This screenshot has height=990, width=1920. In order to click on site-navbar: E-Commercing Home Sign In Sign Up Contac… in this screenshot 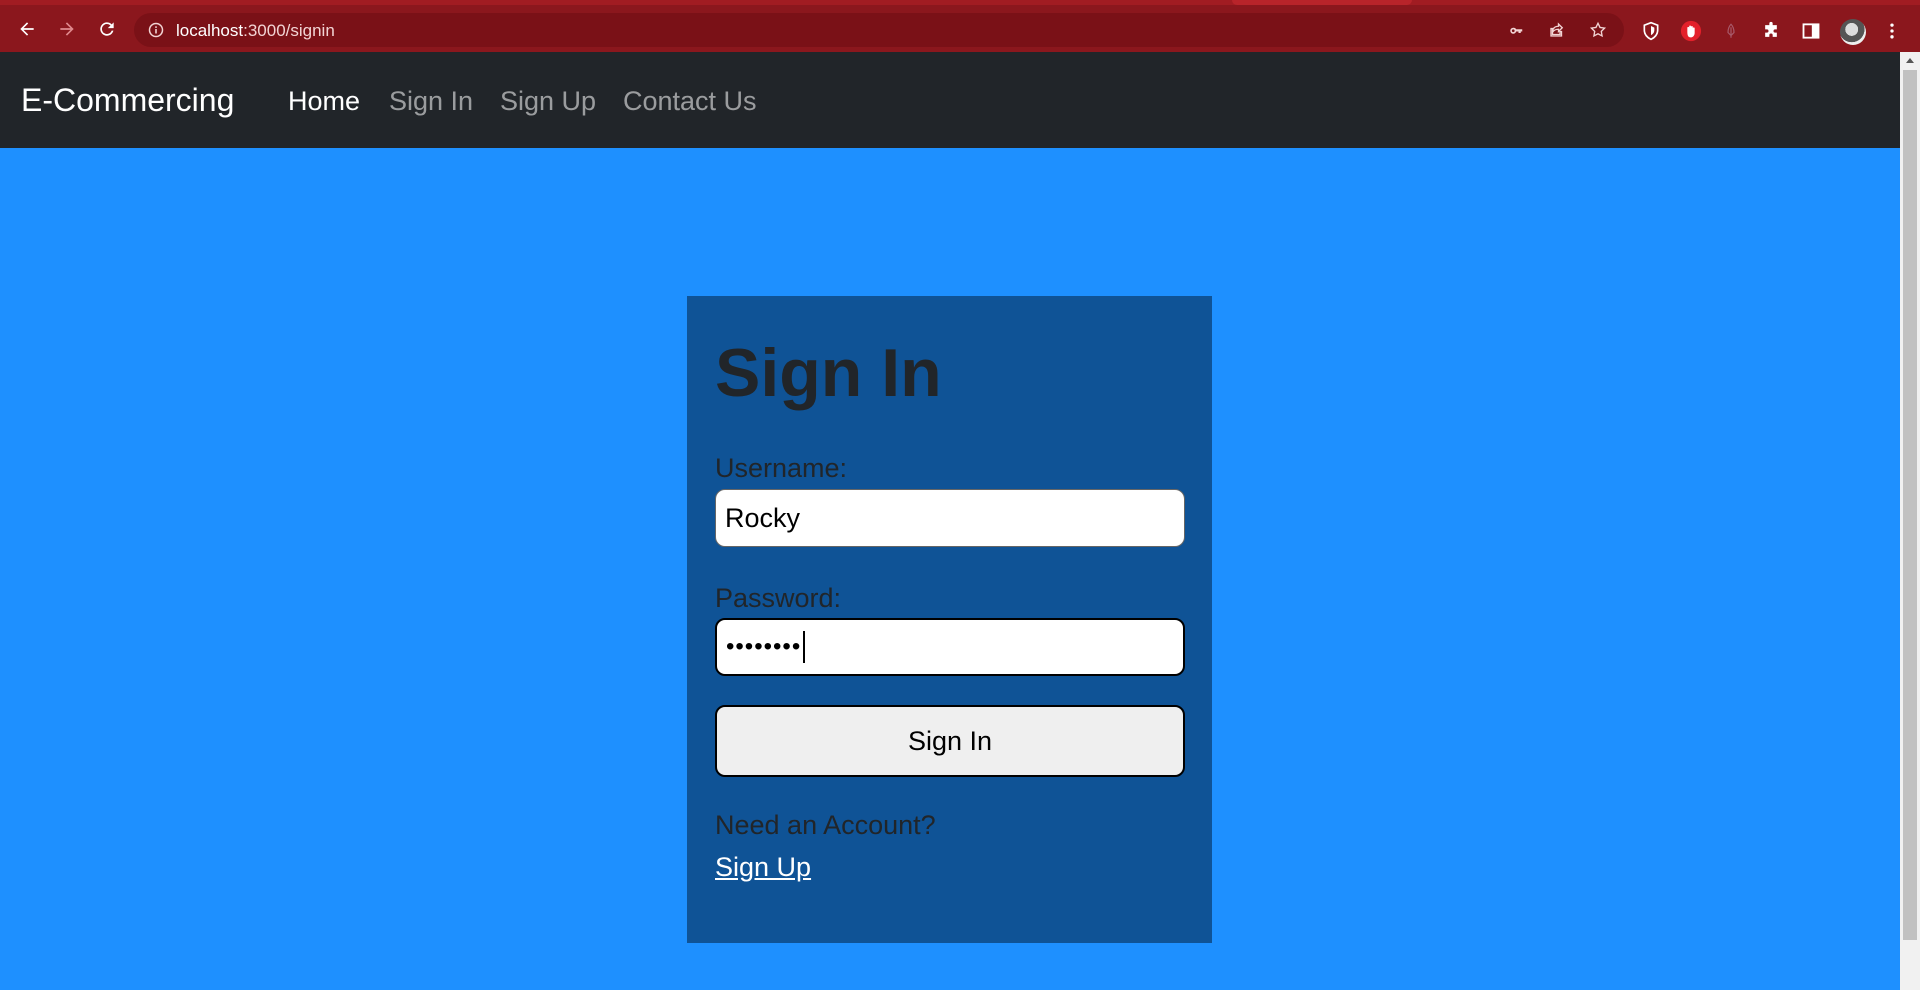, I will do `click(950, 100)`.